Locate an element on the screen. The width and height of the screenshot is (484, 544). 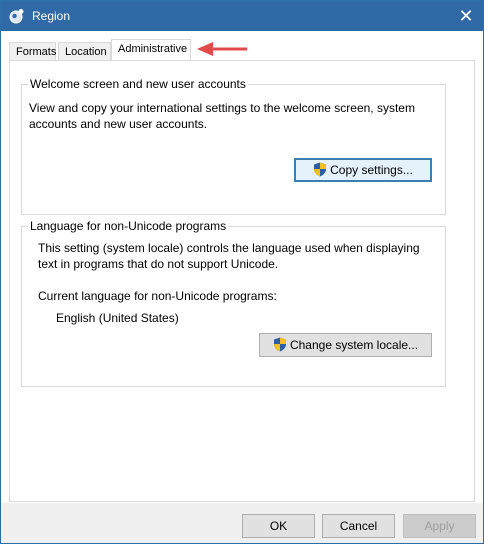
window-title: Region is located at coordinates (51, 16).